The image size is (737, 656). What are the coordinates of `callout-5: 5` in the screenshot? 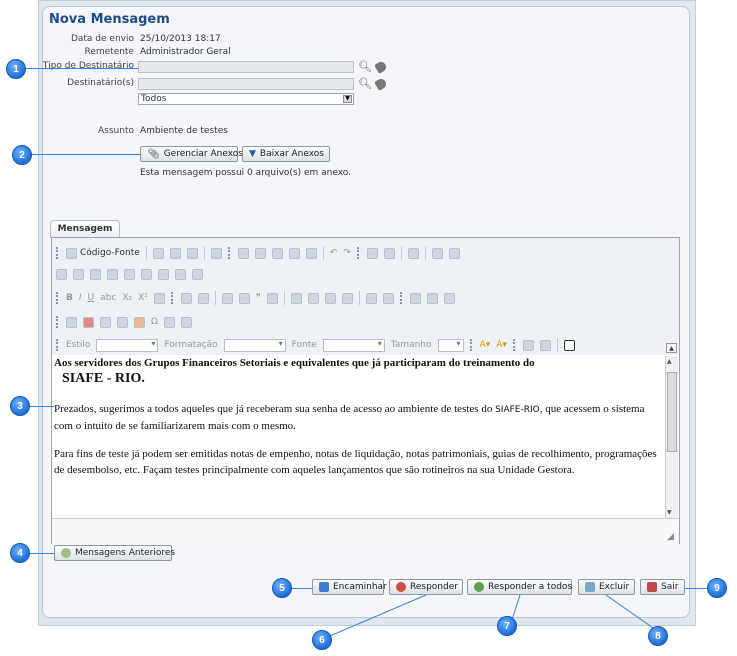 It's located at (282, 588).